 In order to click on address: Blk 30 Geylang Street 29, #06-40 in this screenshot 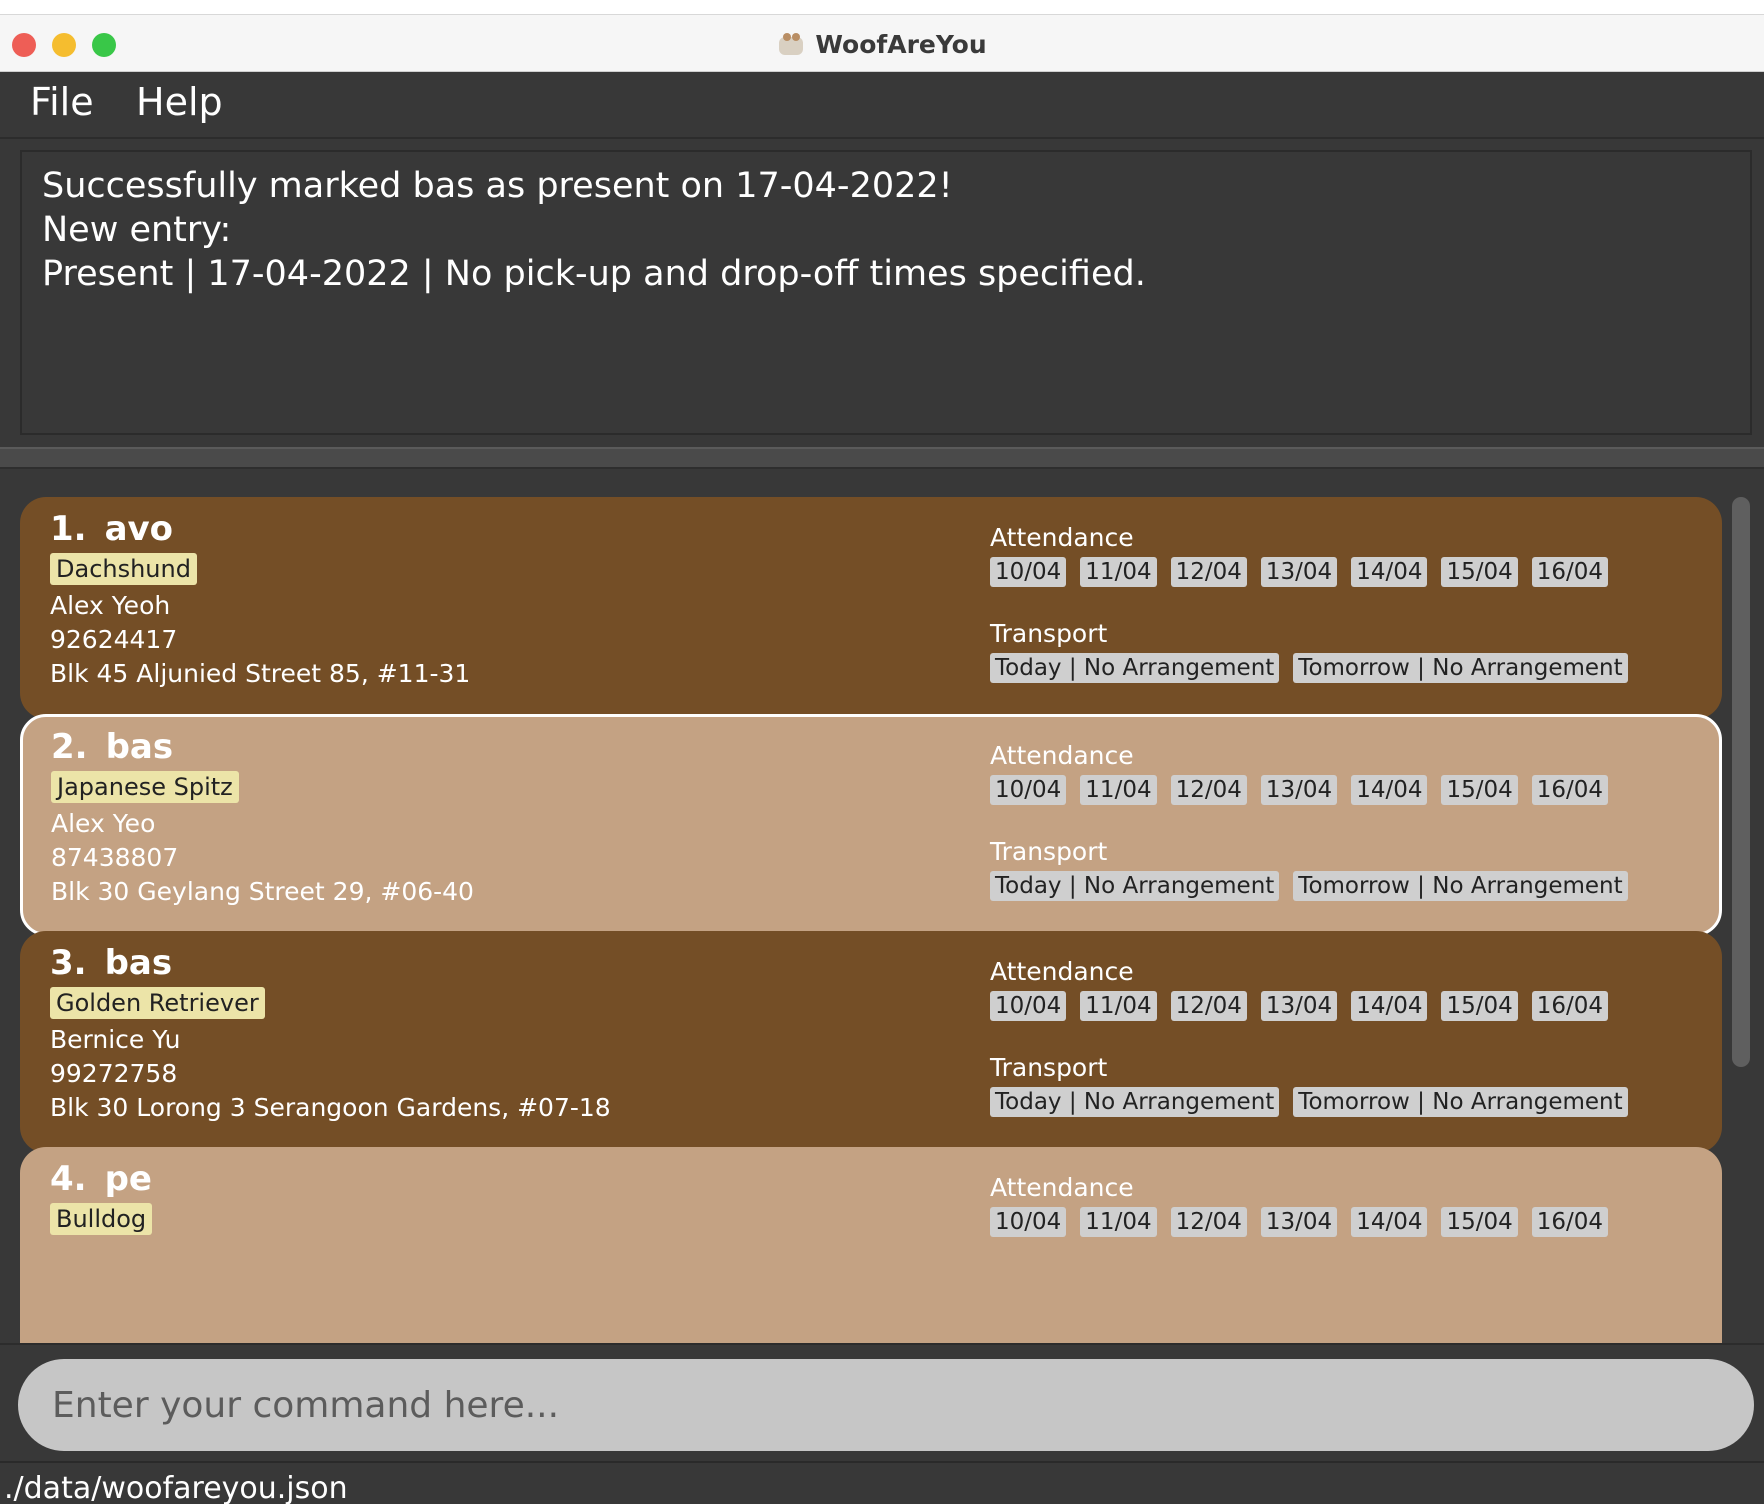, I will do `click(262, 891)`.